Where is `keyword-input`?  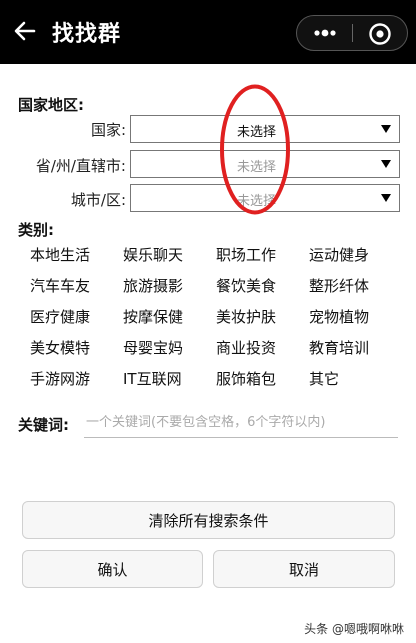 keyword-input is located at coordinates (241, 423).